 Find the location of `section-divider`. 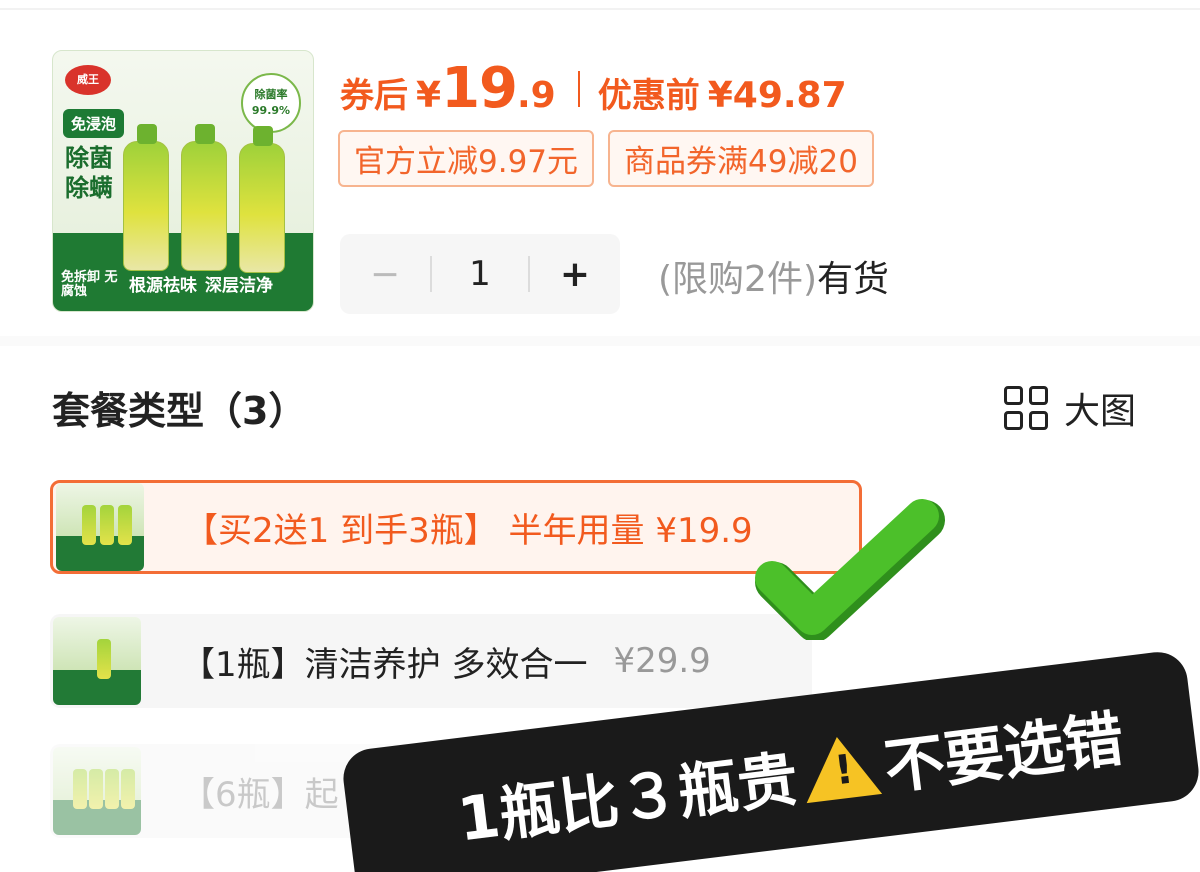

section-divider is located at coordinates (600, 341).